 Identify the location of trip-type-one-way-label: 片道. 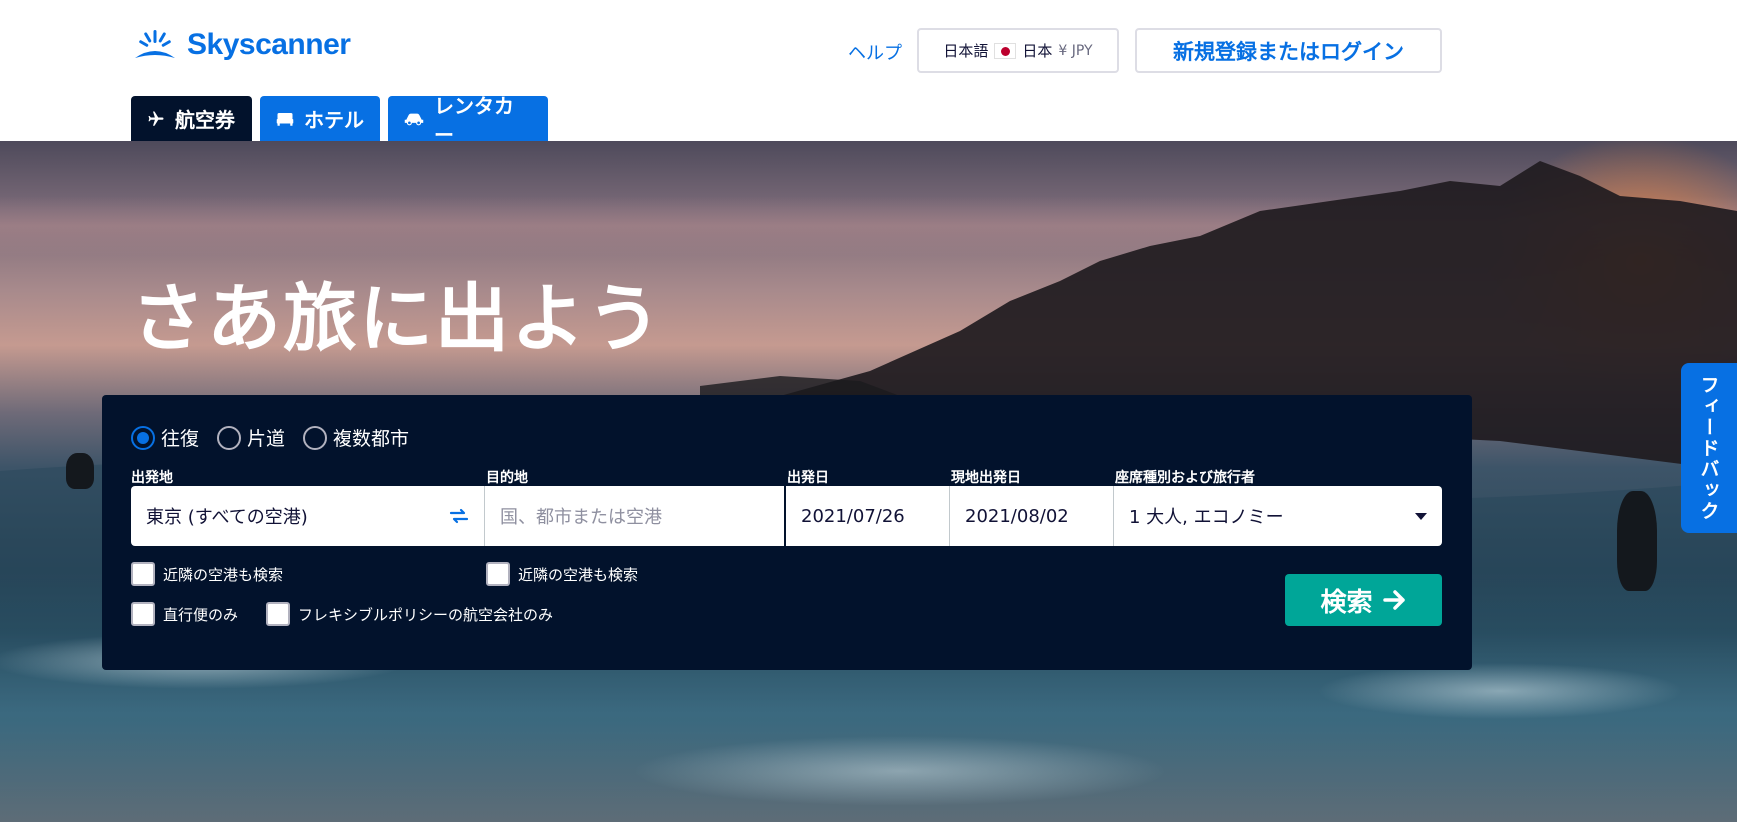
(266, 439).